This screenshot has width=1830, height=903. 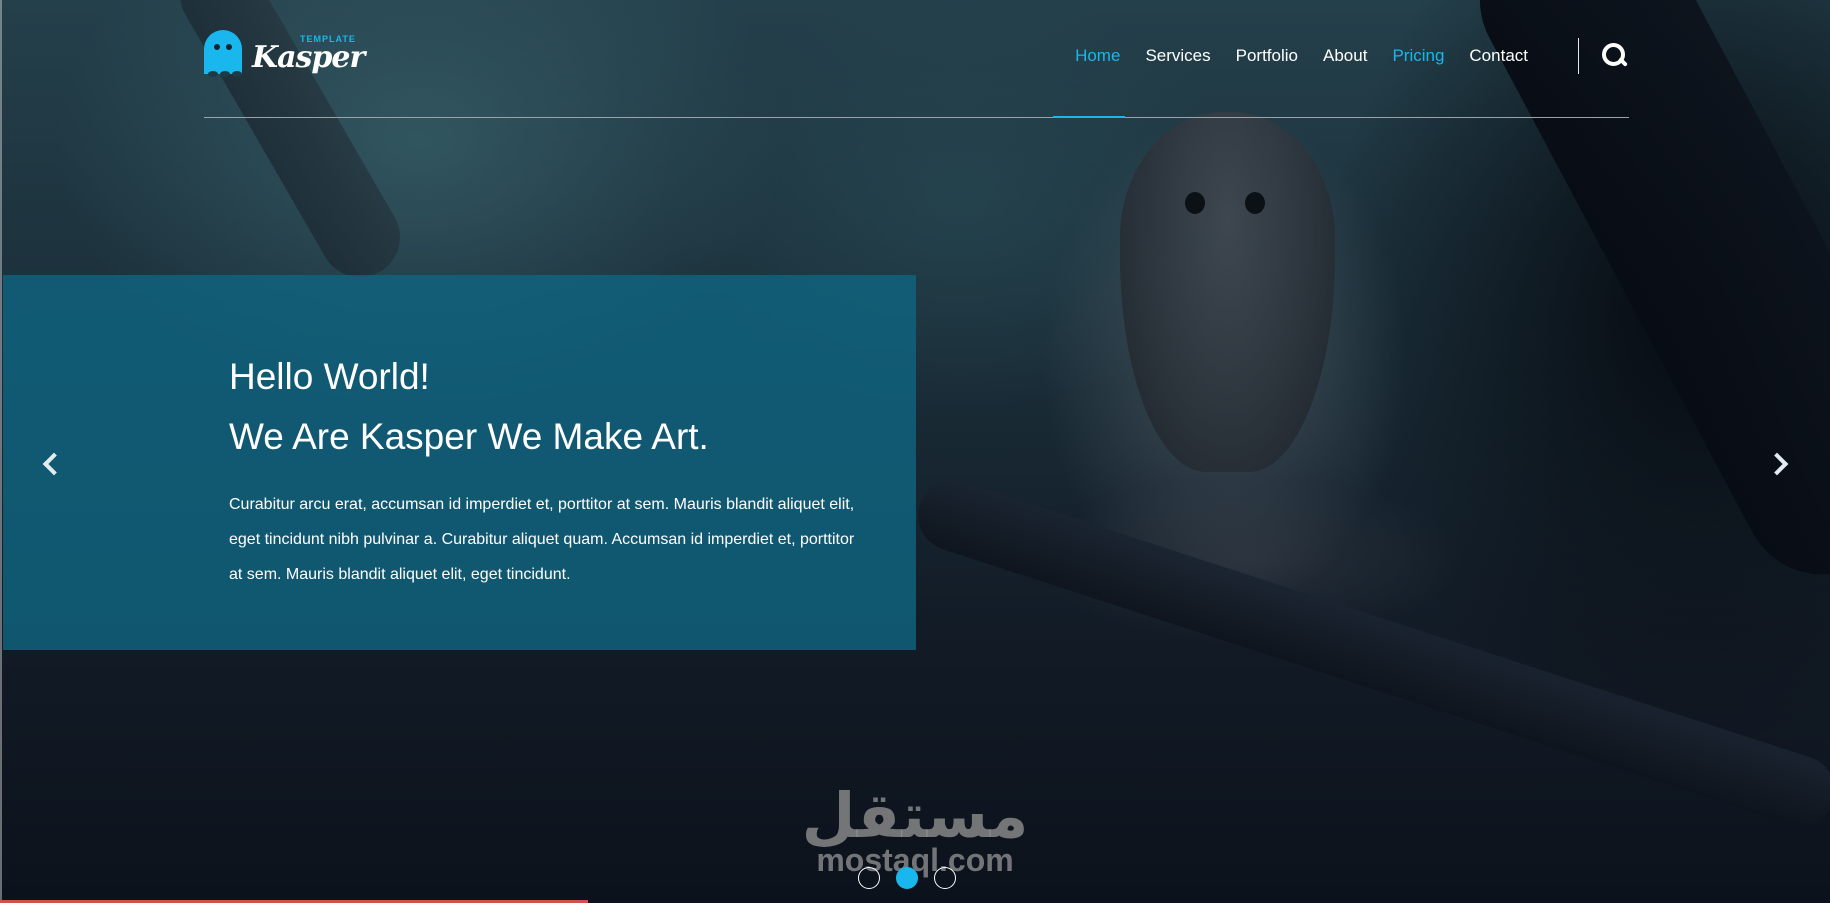 I want to click on nav-contact: Contact, so click(x=1498, y=56).